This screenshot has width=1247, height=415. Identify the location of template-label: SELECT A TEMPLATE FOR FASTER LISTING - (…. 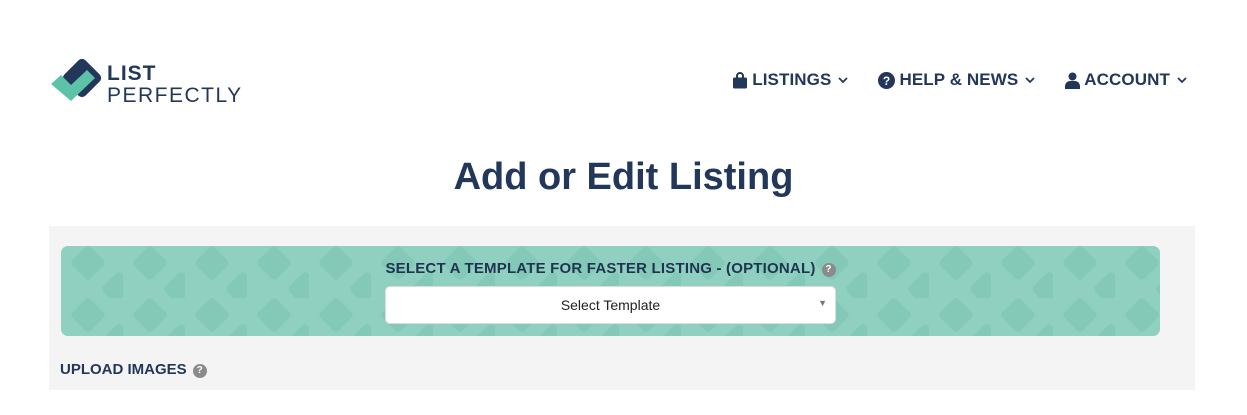
(610, 268).